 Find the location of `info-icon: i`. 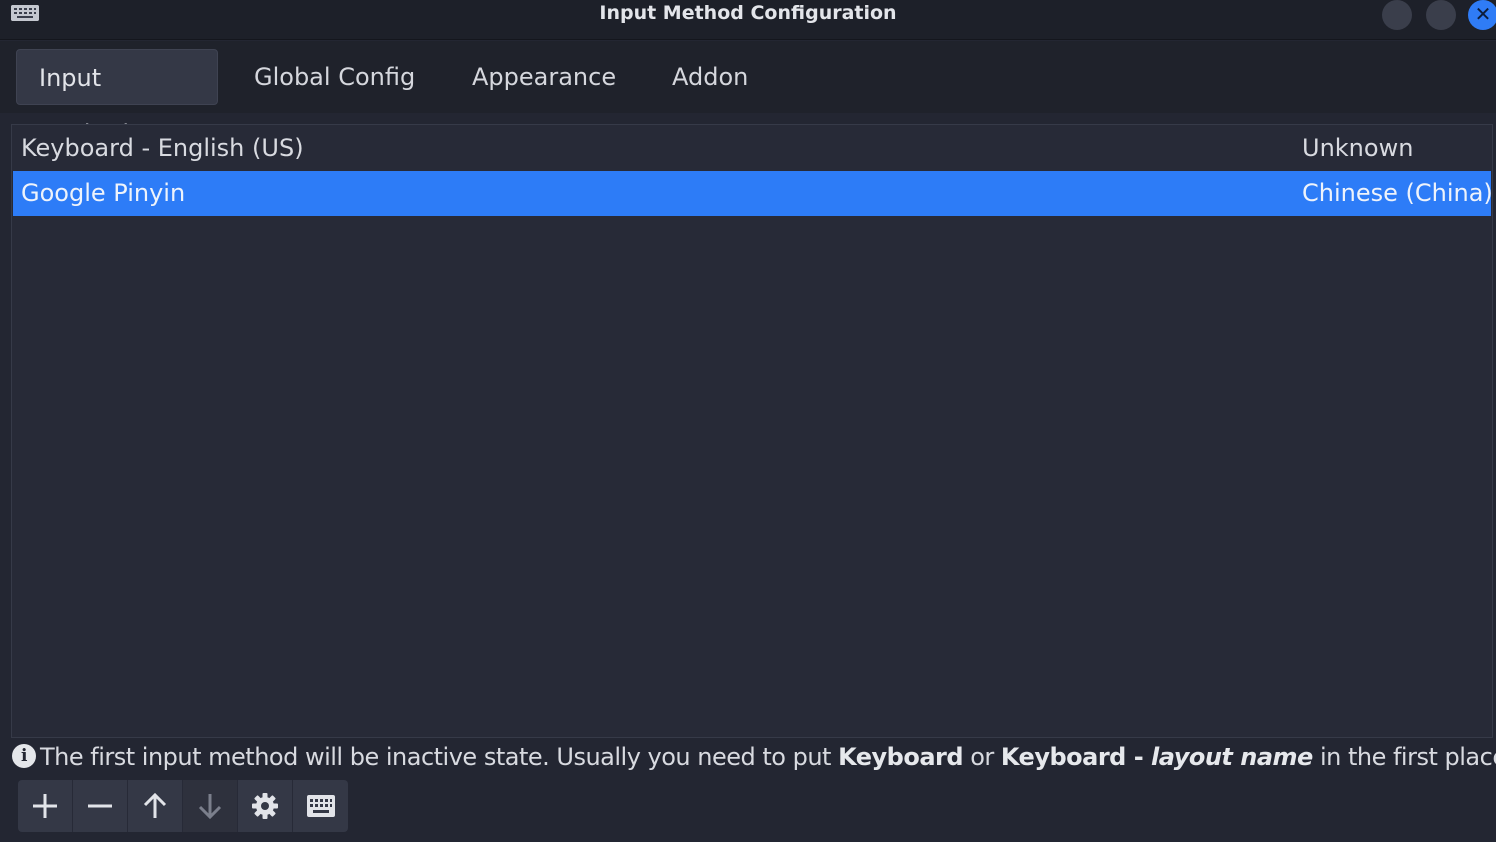

info-icon: i is located at coordinates (24, 756).